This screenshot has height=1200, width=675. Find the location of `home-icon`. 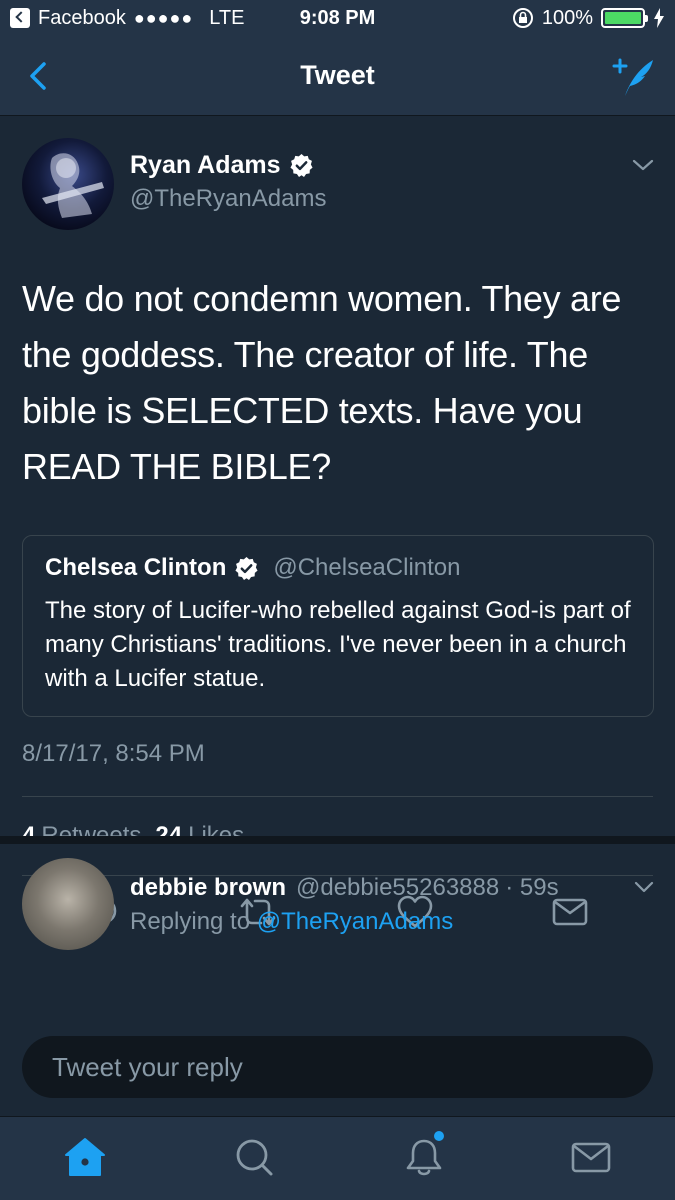

home-icon is located at coordinates (85, 1157).